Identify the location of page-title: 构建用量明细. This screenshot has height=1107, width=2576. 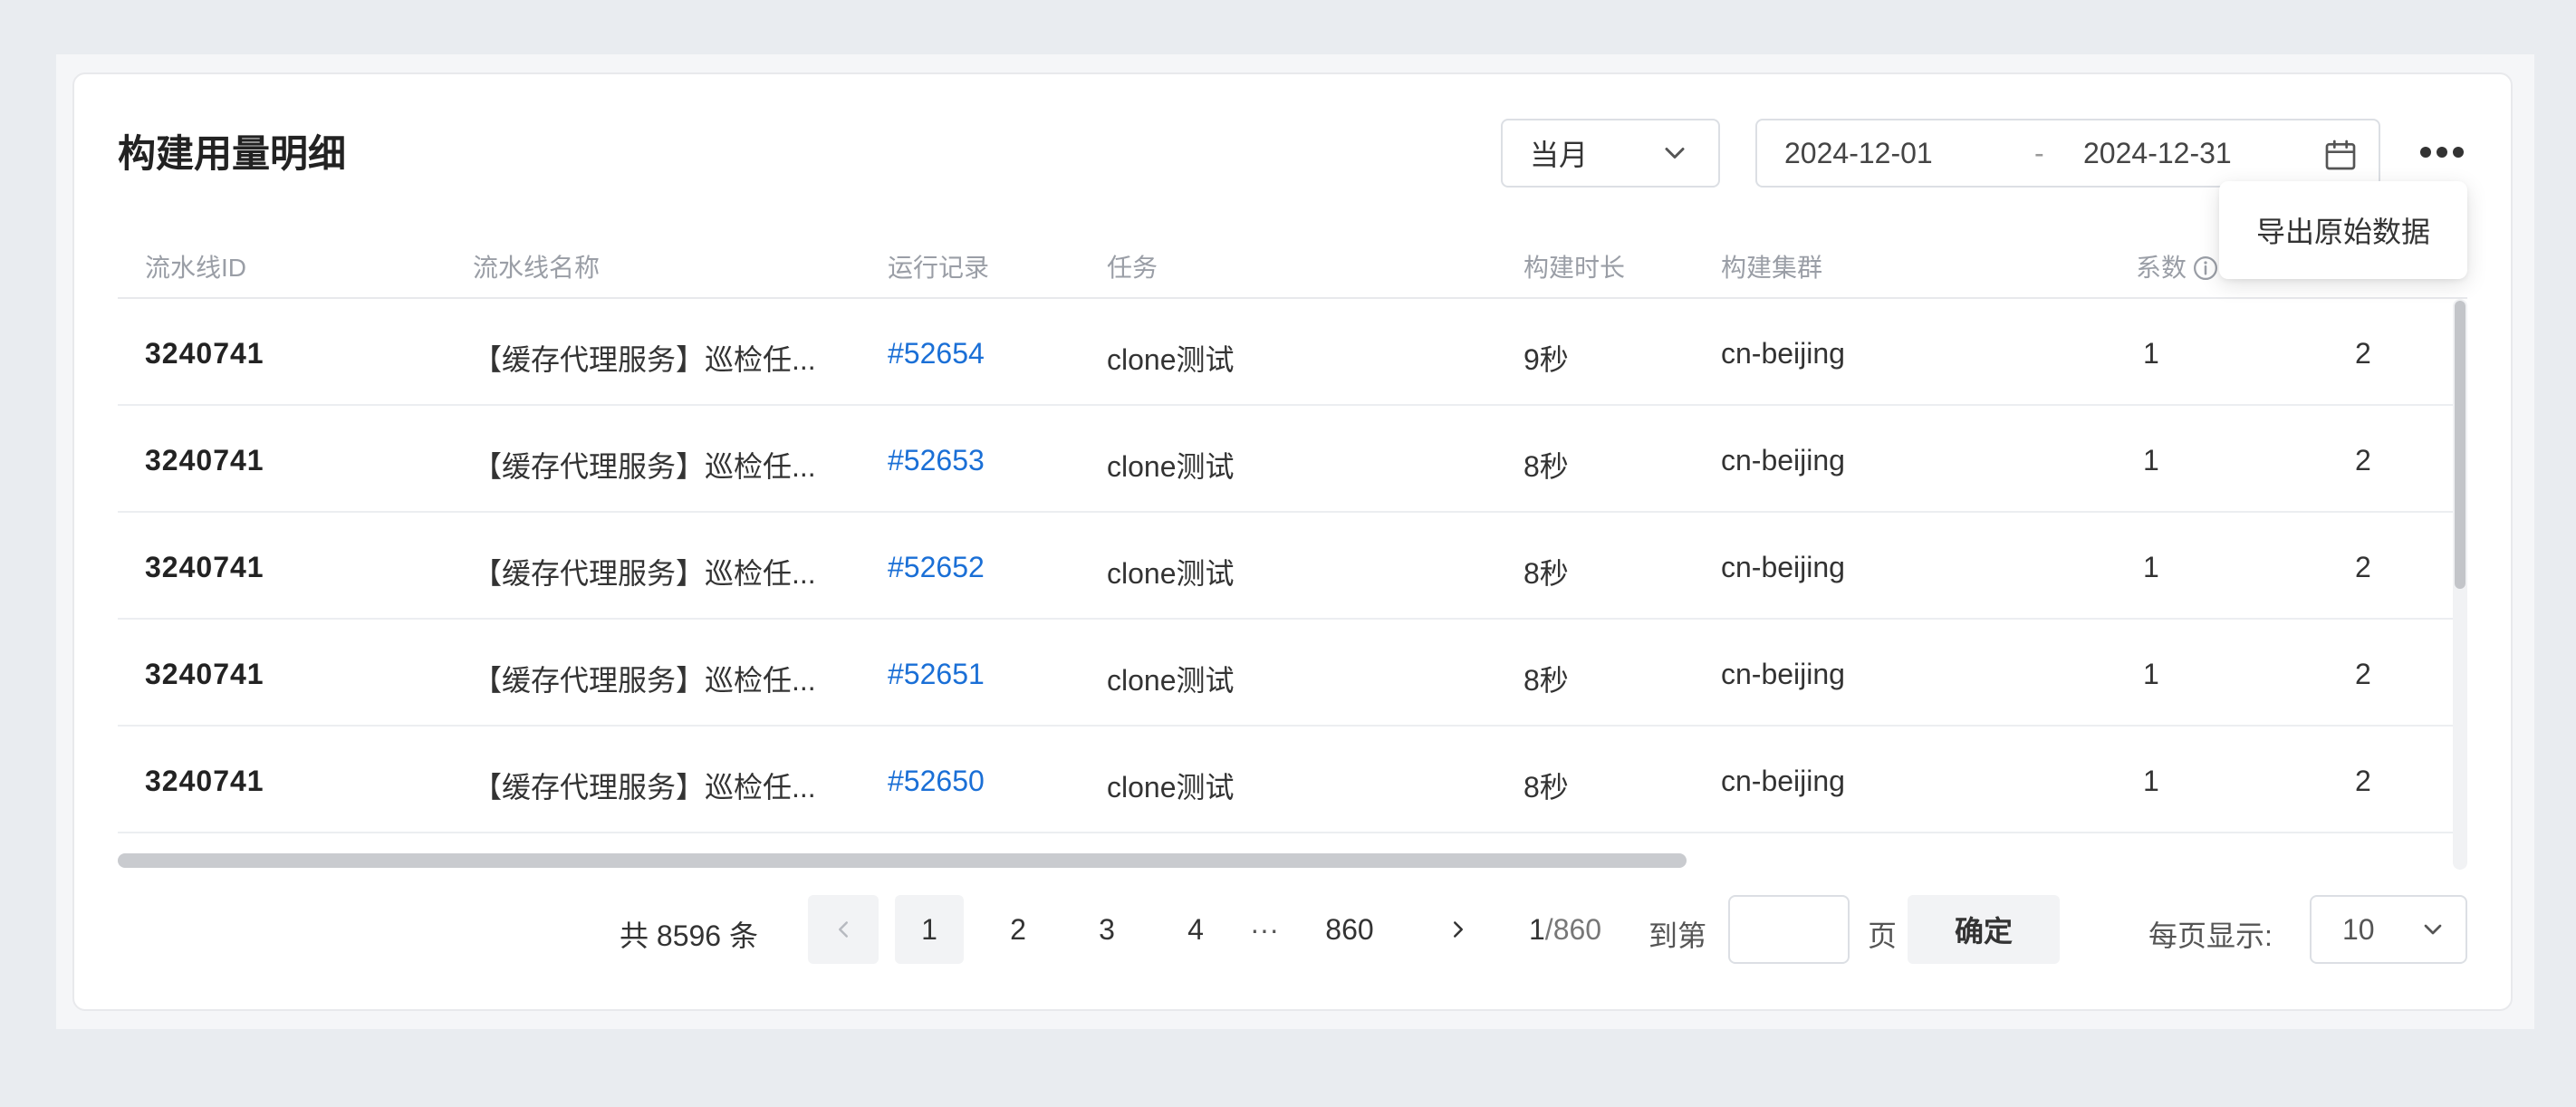
(232, 153).